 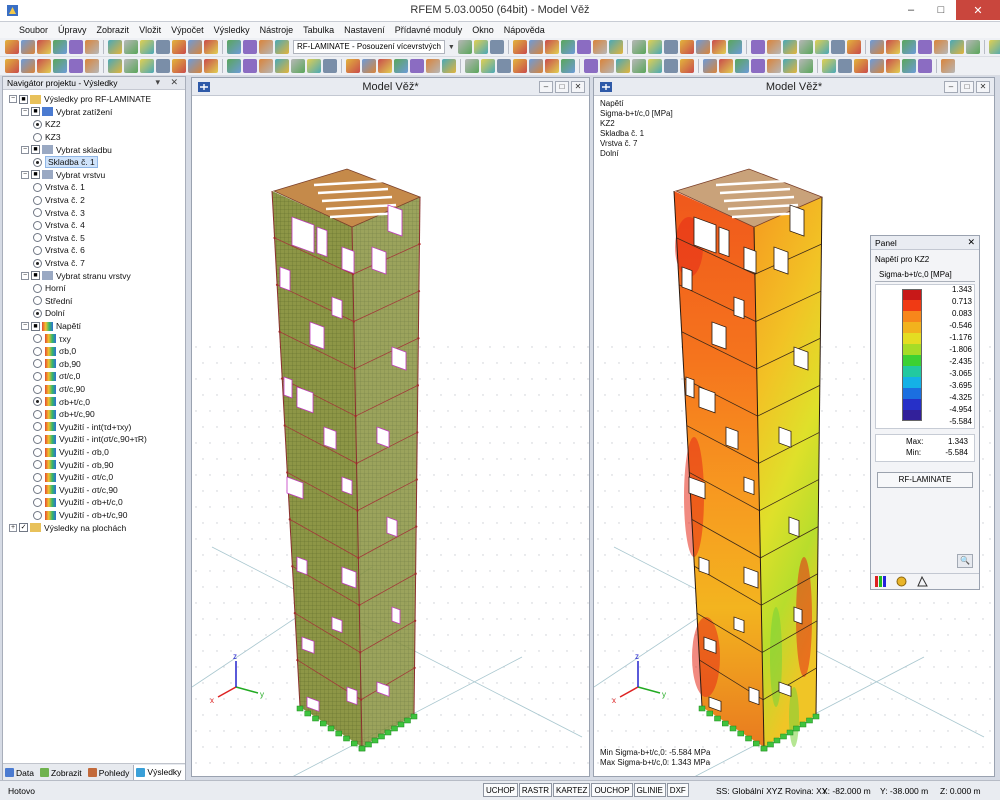 I want to click on tree-item: σt/c,90, so click(x=59, y=389).